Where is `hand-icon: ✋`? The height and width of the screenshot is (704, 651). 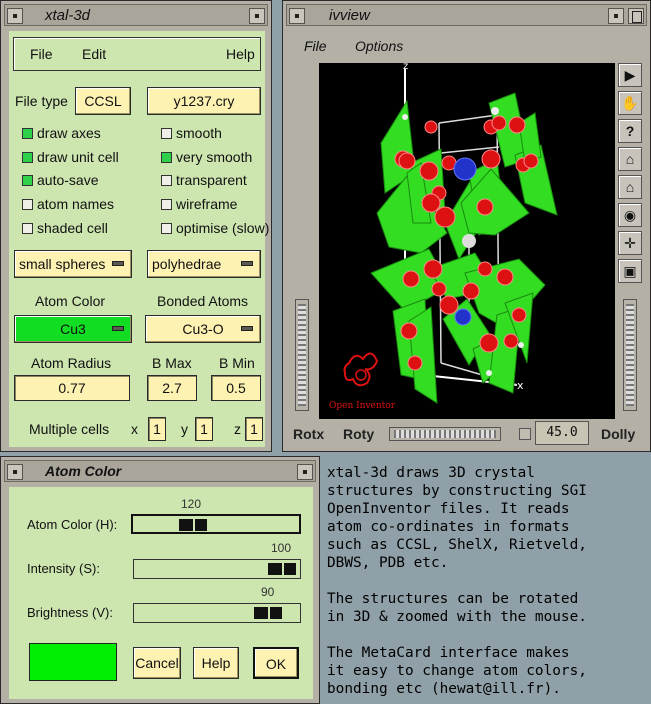
hand-icon: ✋ is located at coordinates (630, 103).